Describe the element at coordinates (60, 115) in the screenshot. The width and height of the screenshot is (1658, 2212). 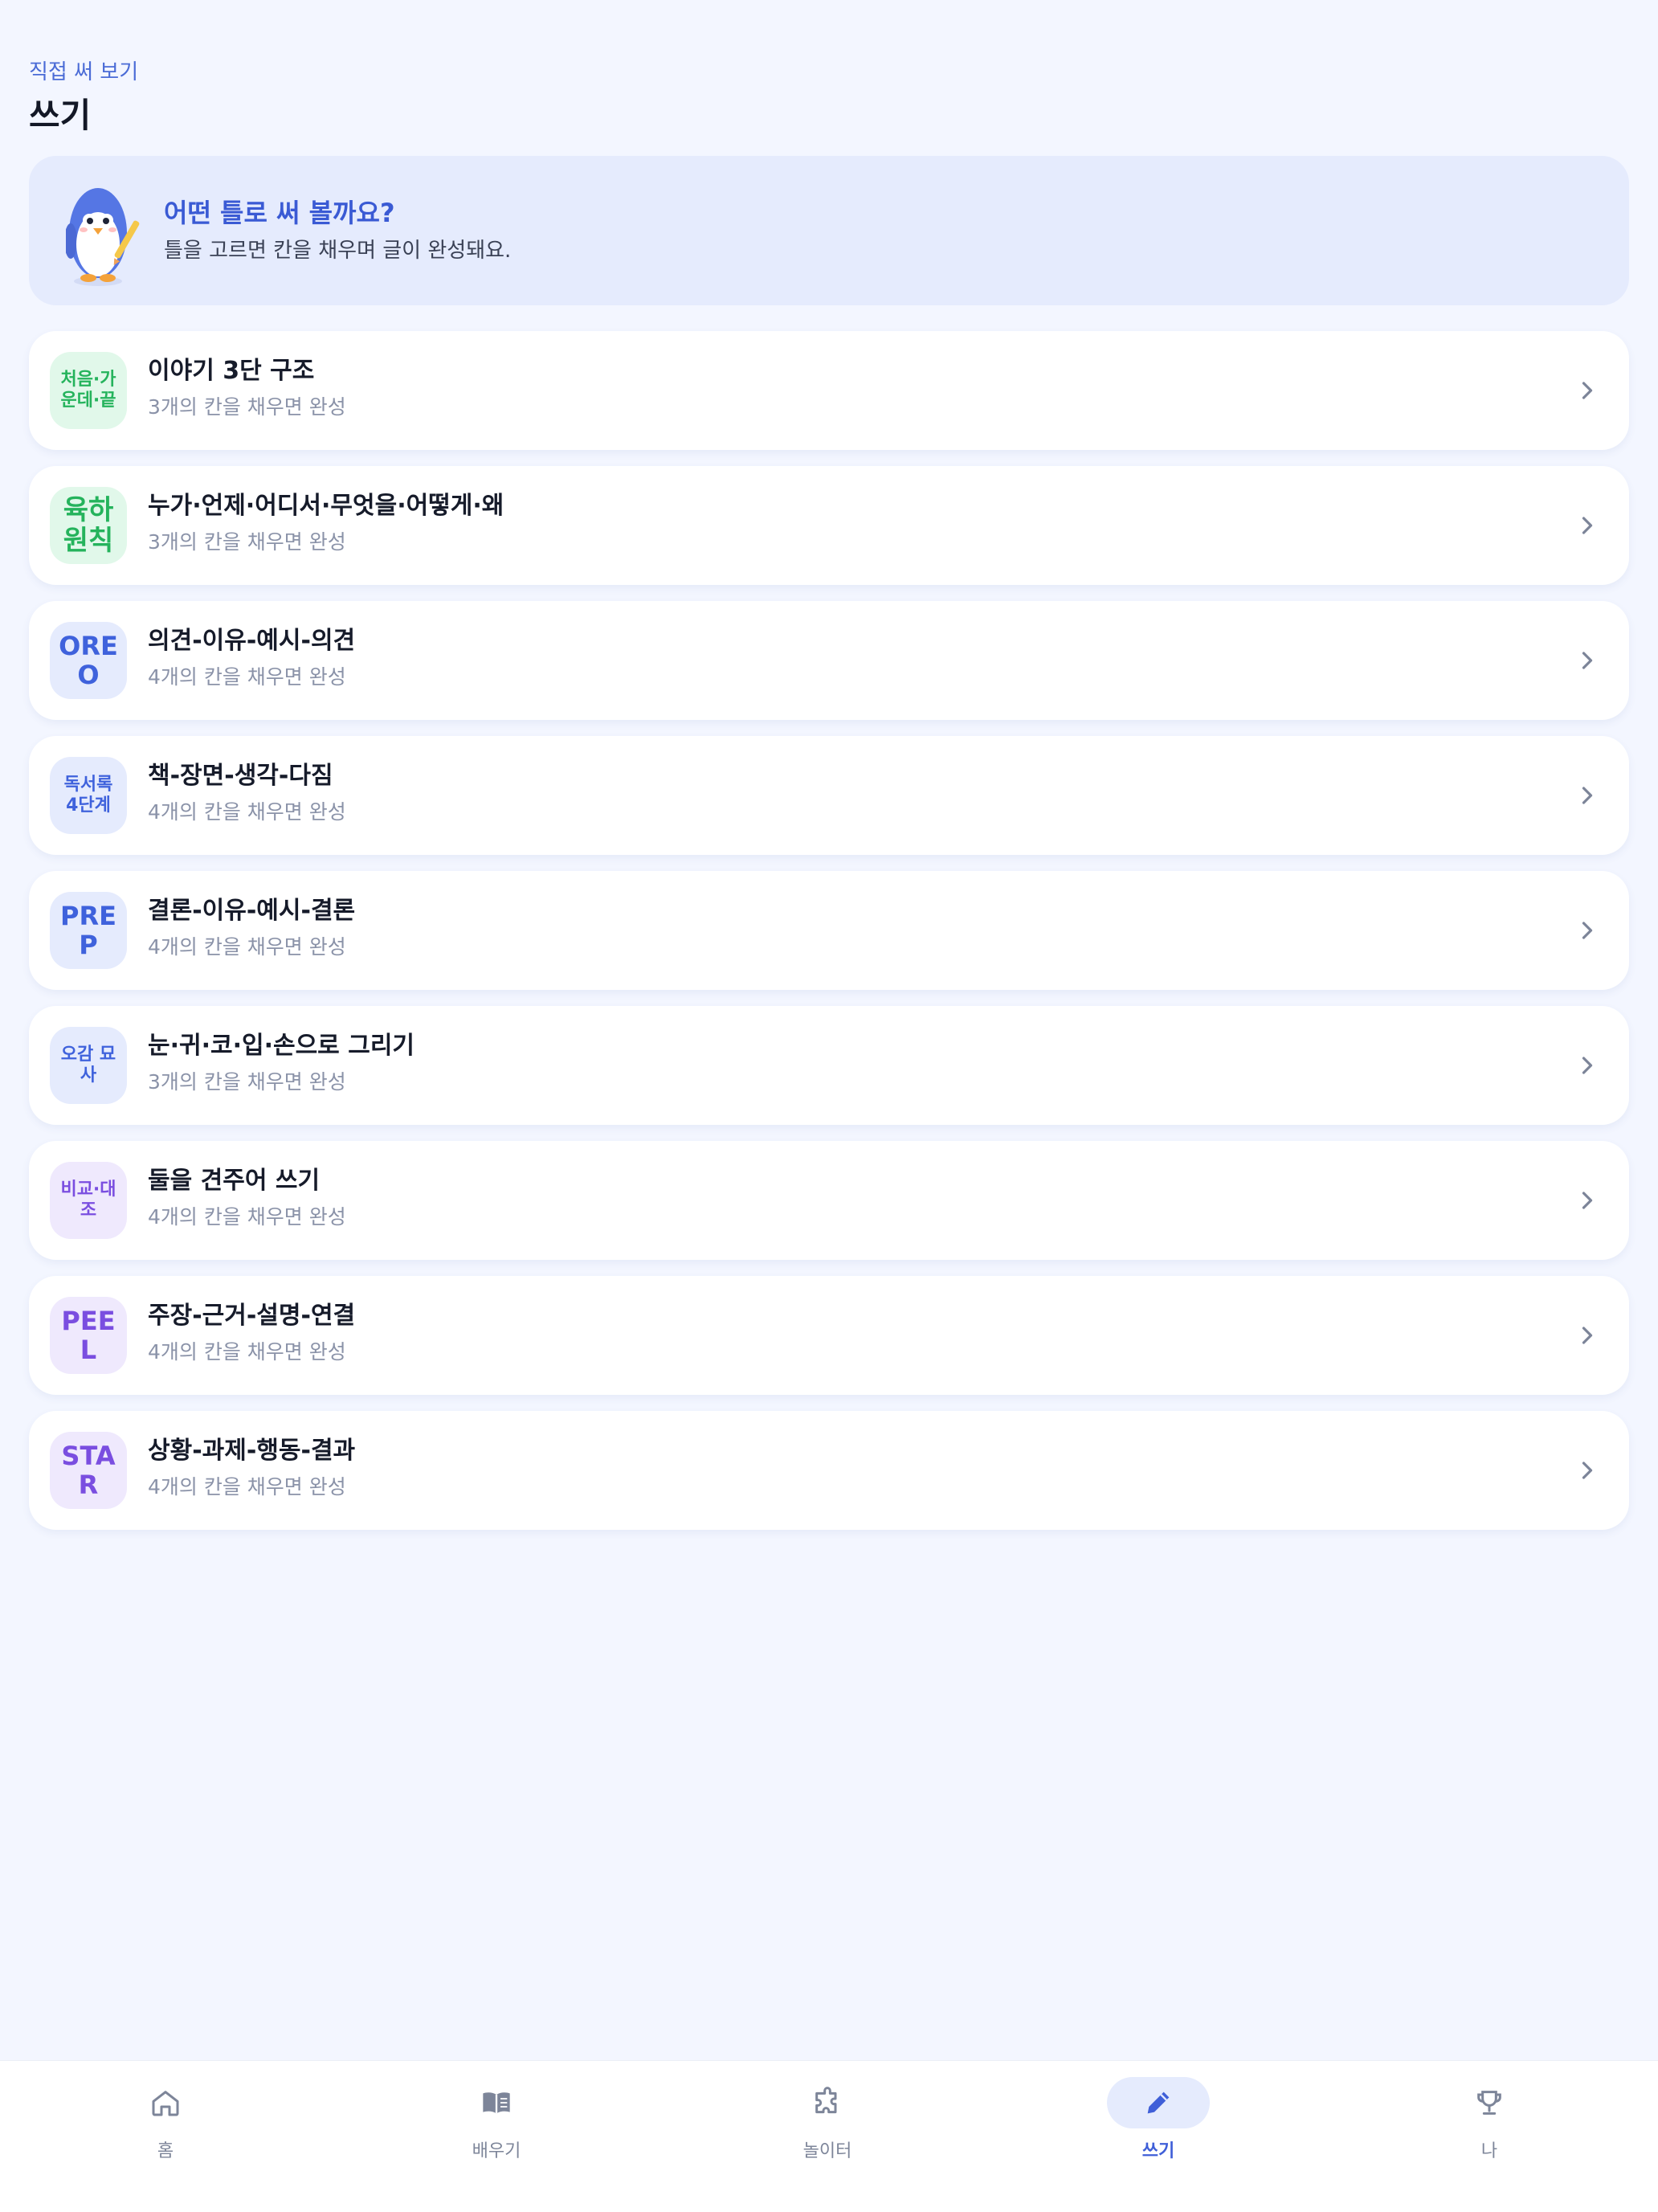
I see `page-title: 쓰기` at that location.